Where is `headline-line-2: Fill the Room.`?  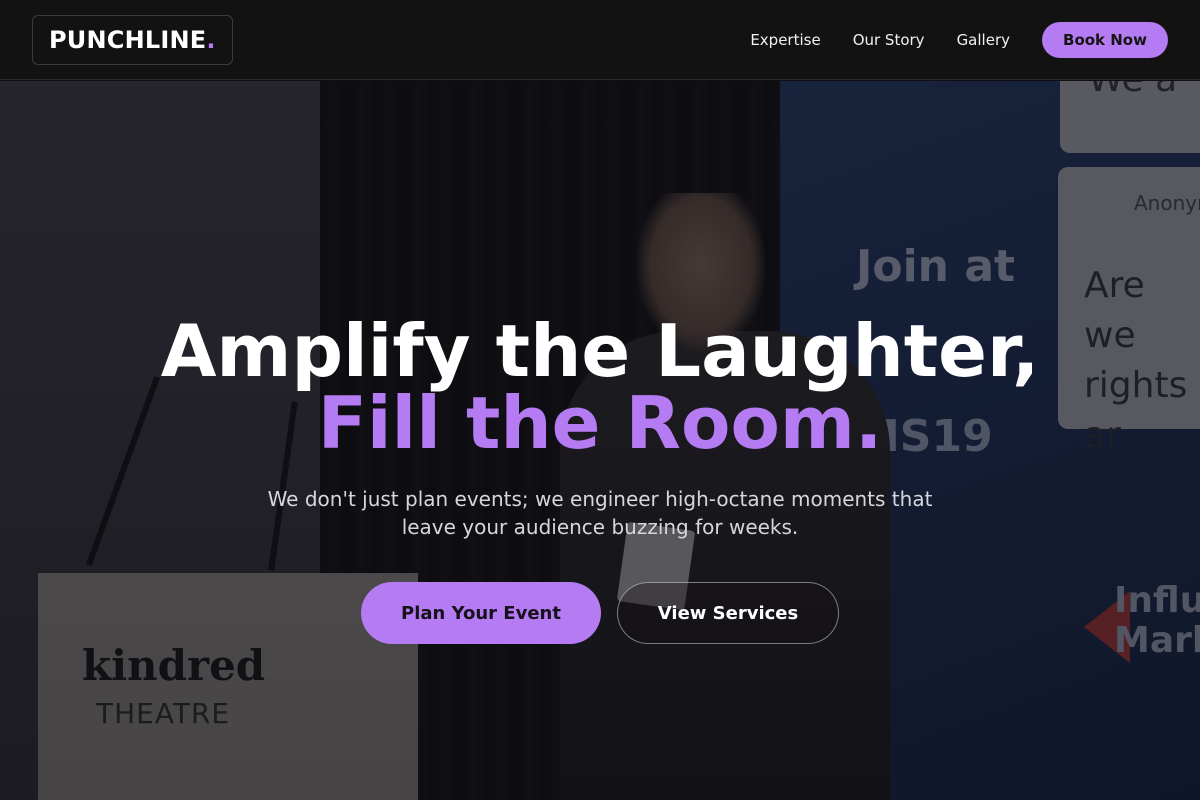
headline-line-2: Fill the Room. is located at coordinates (600, 423).